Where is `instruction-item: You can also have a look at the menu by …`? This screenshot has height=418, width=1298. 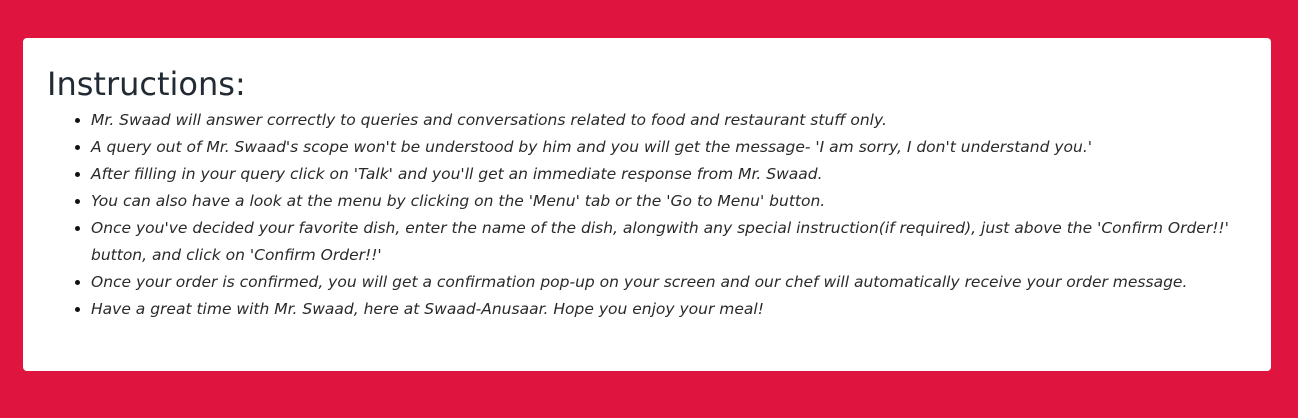 instruction-item: You can also have a look at the menu by … is located at coordinates (669, 201).